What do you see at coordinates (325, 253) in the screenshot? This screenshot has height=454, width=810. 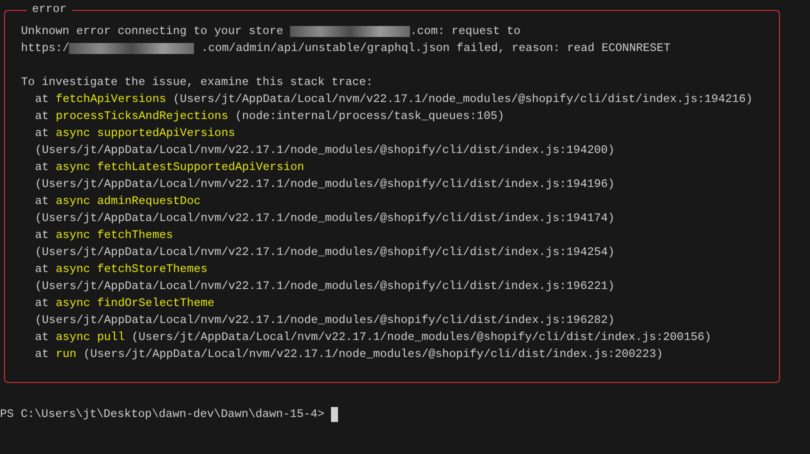 I see `file-location: (Users/jt/AppData/Local/nvm/v22.17.1/node_modules/@shopify/cli/dist/index.js:194254)` at bounding box center [325, 253].